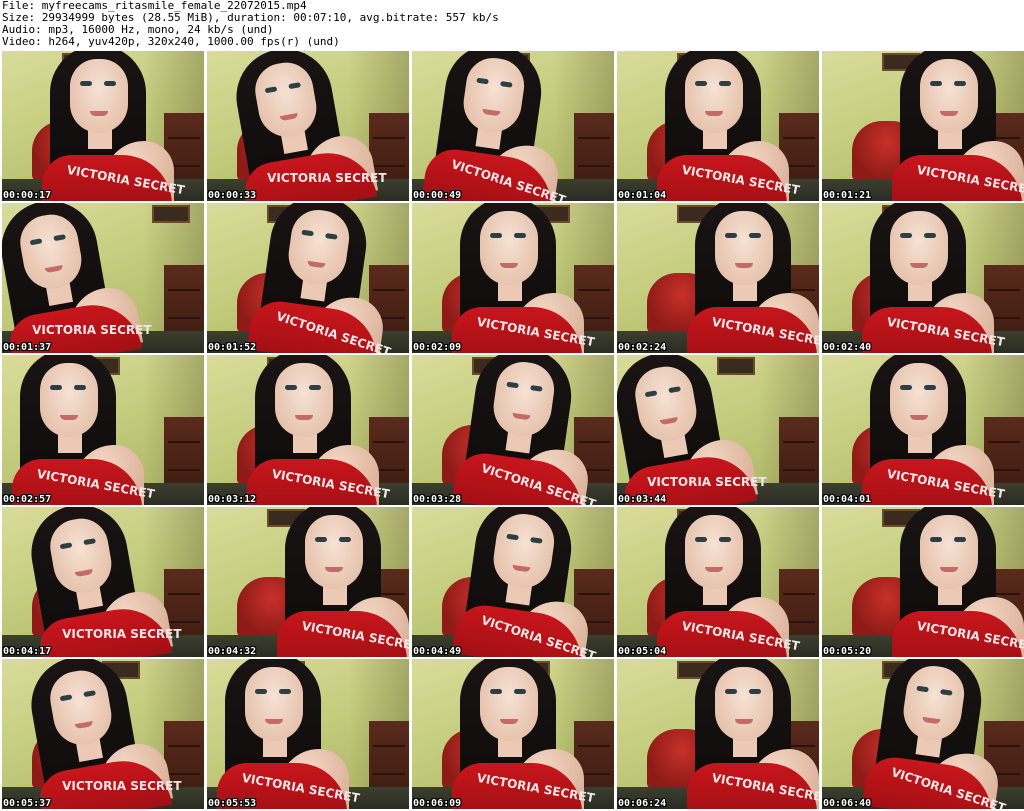 The width and height of the screenshot is (1024, 811). I want to click on thumbnail-timestamp: 00:02:09, so click(437, 347).